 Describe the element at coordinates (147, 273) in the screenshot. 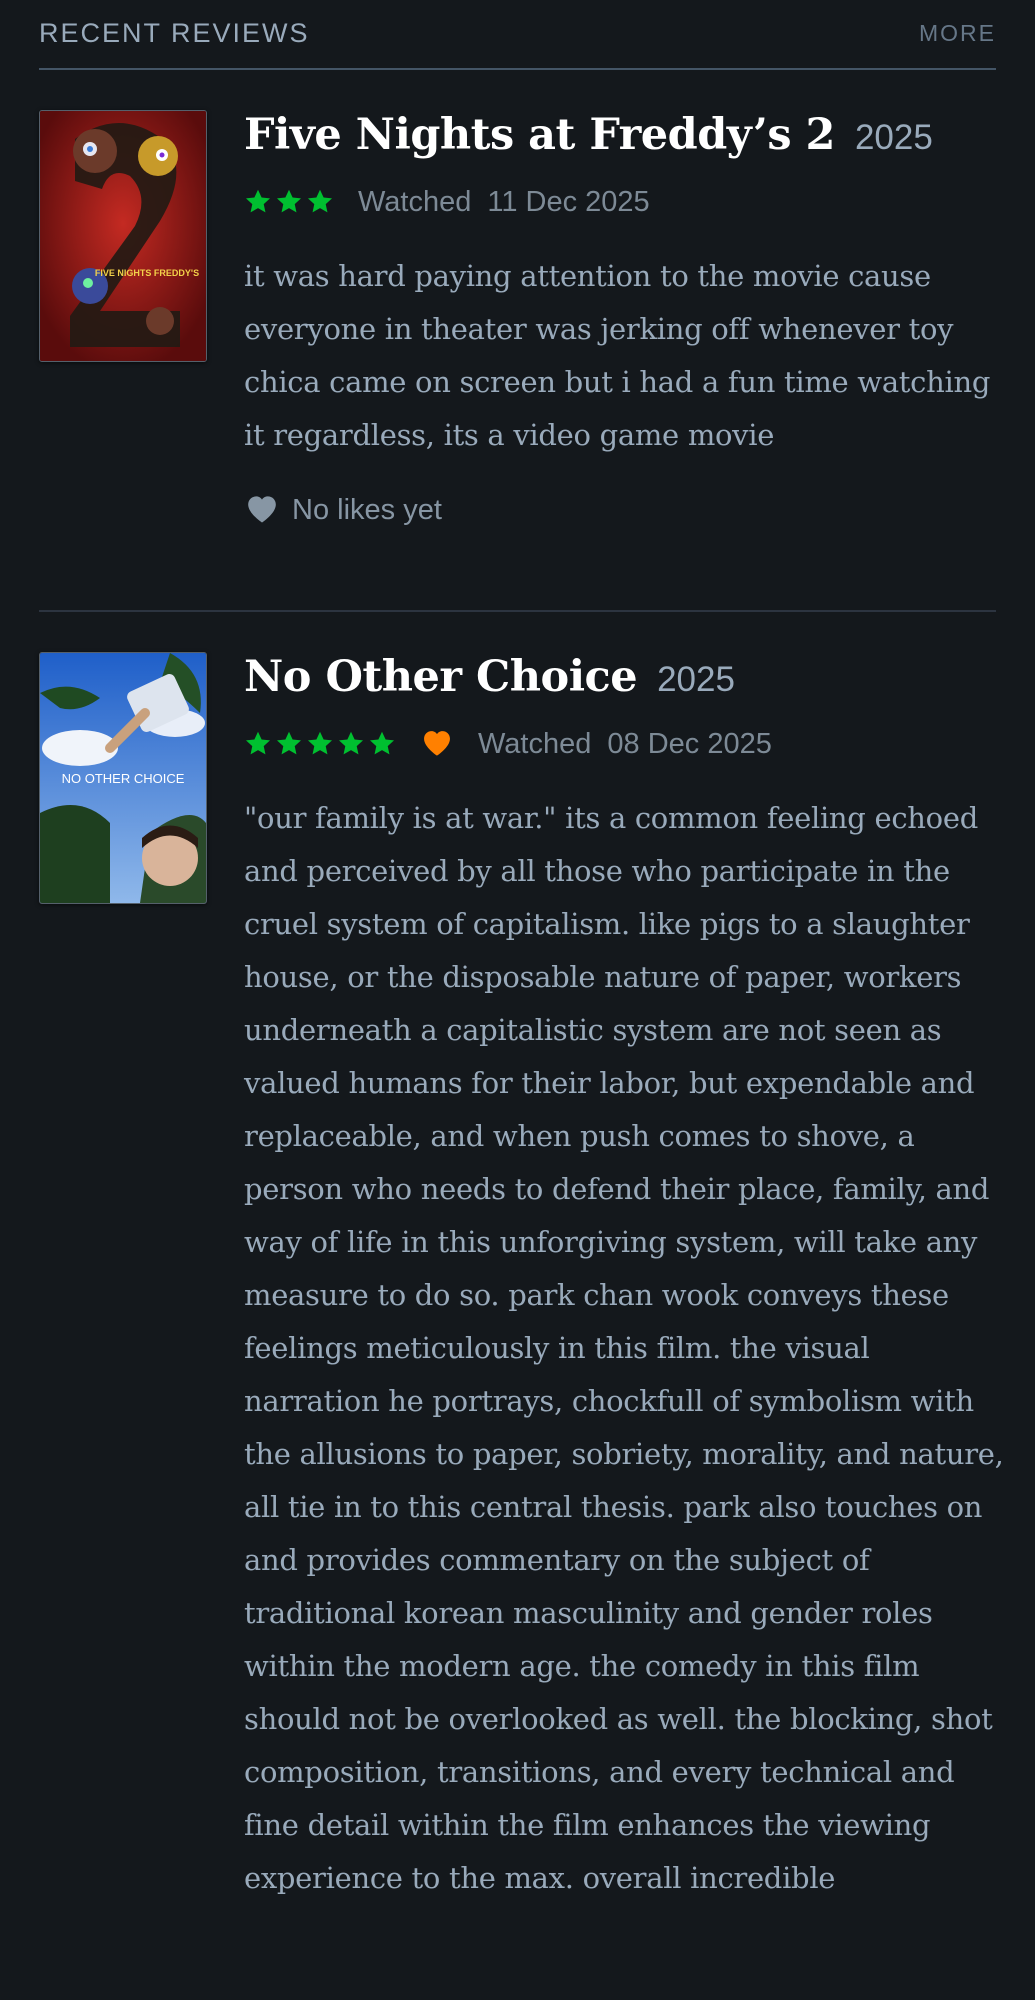

I see `poster-caption: FIVE NIGHTS FREDDY'S` at that location.